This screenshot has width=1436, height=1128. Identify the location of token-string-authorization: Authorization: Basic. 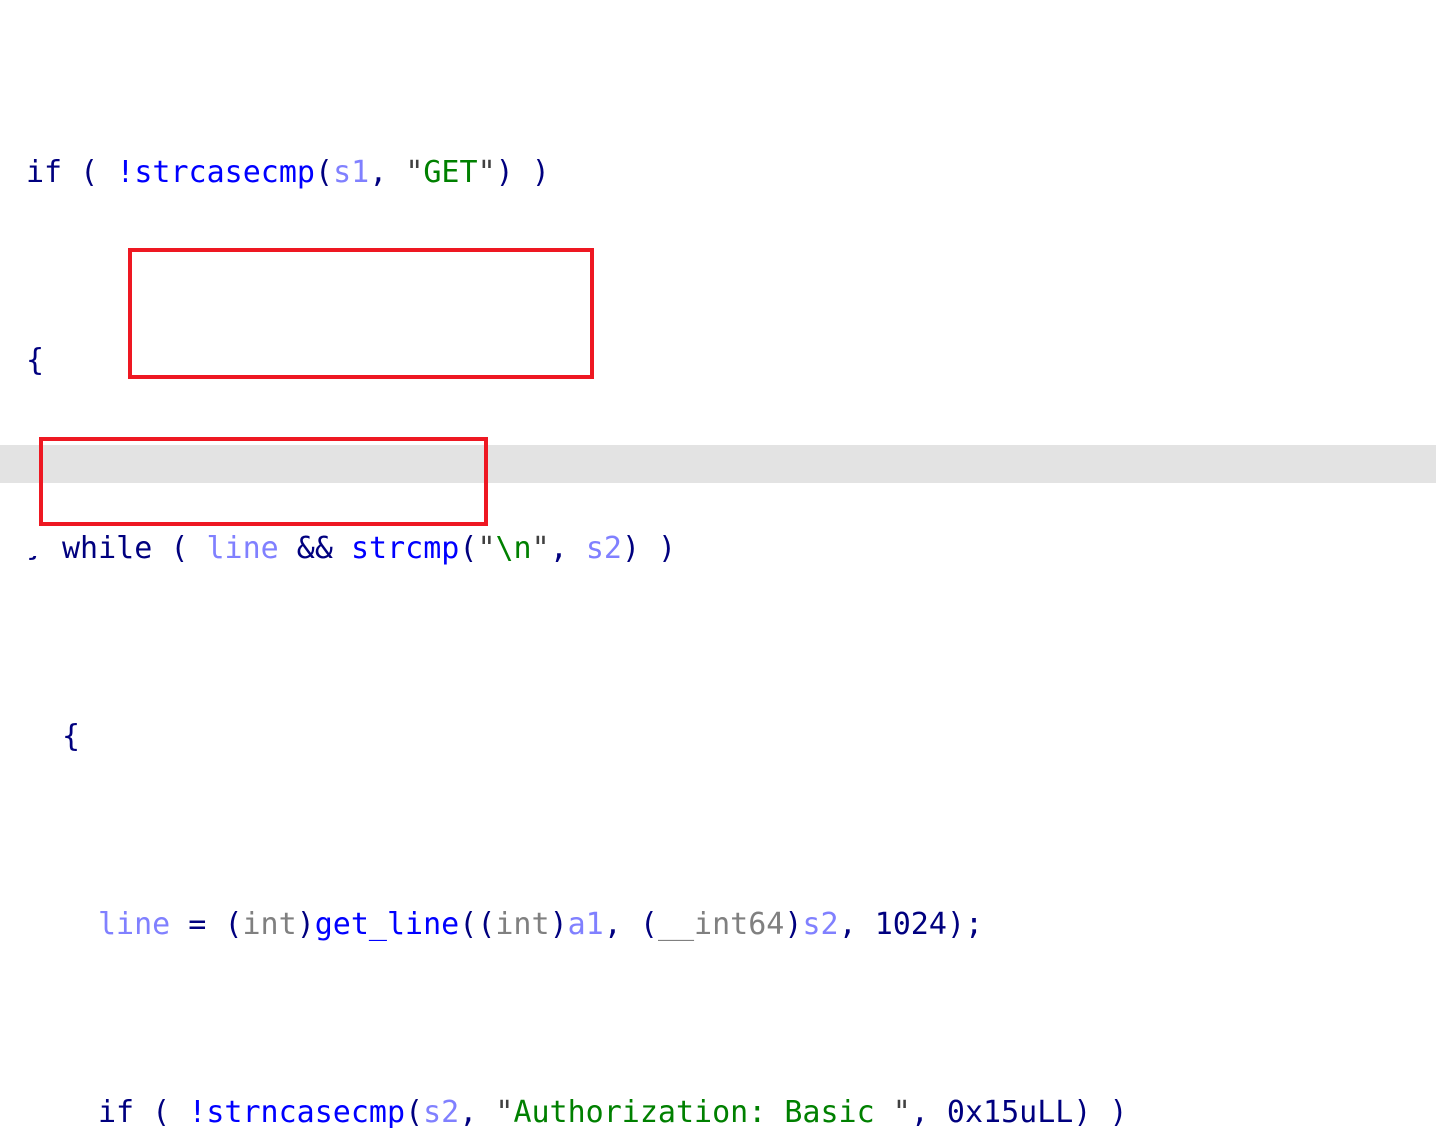
(703, 1111).